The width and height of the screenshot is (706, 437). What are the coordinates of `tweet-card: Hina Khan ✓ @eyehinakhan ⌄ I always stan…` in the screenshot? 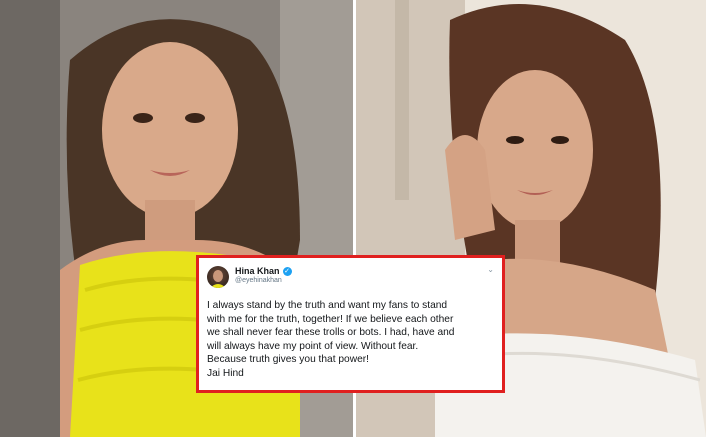 It's located at (350, 324).